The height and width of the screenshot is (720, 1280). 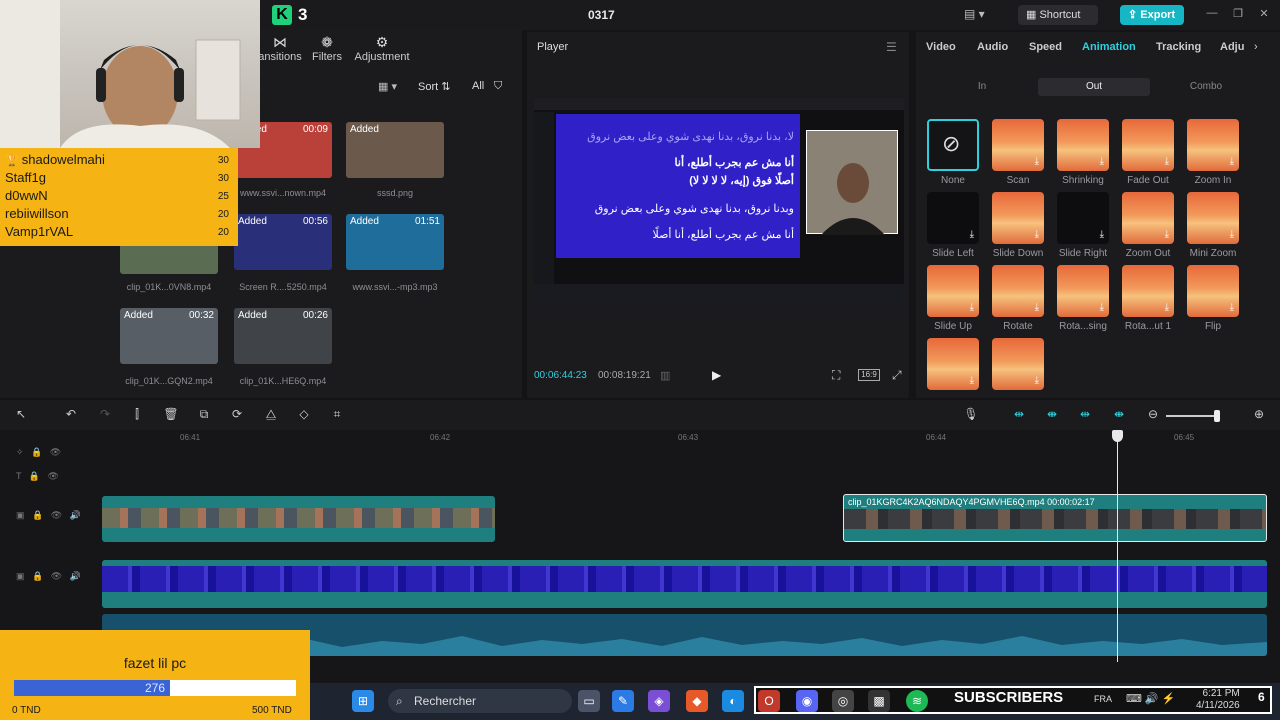 I want to click on taskbar-search: ⌕ Rechercher, so click(x=480, y=701).